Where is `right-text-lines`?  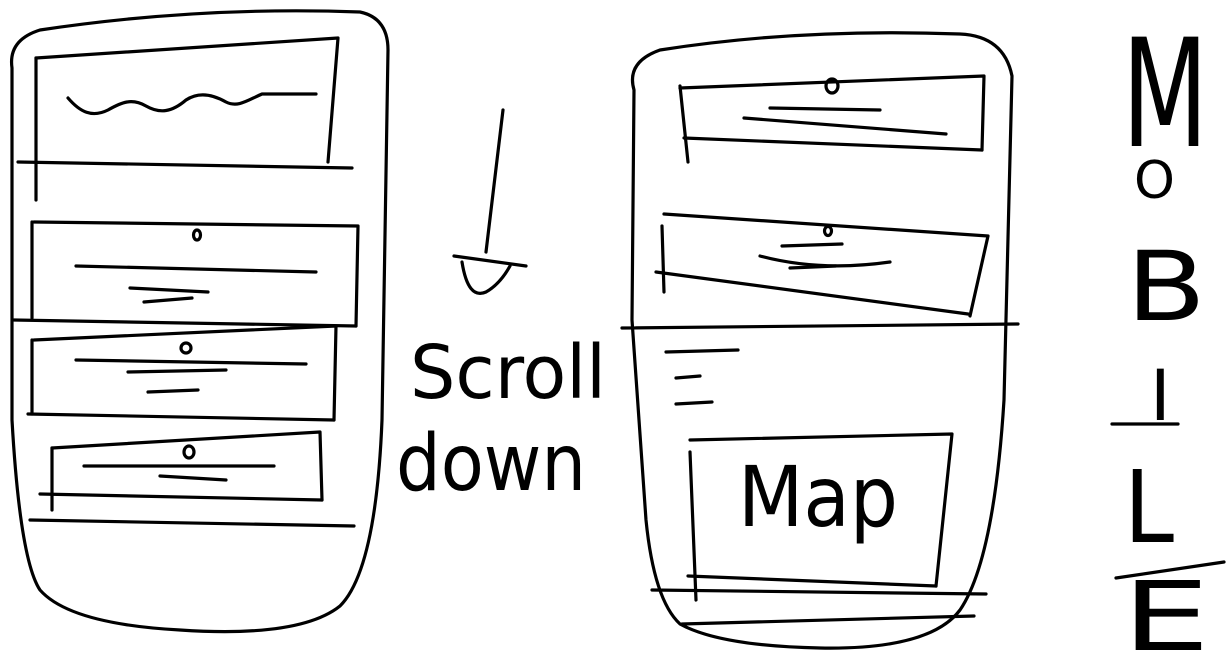 right-text-lines is located at coordinates (702, 377).